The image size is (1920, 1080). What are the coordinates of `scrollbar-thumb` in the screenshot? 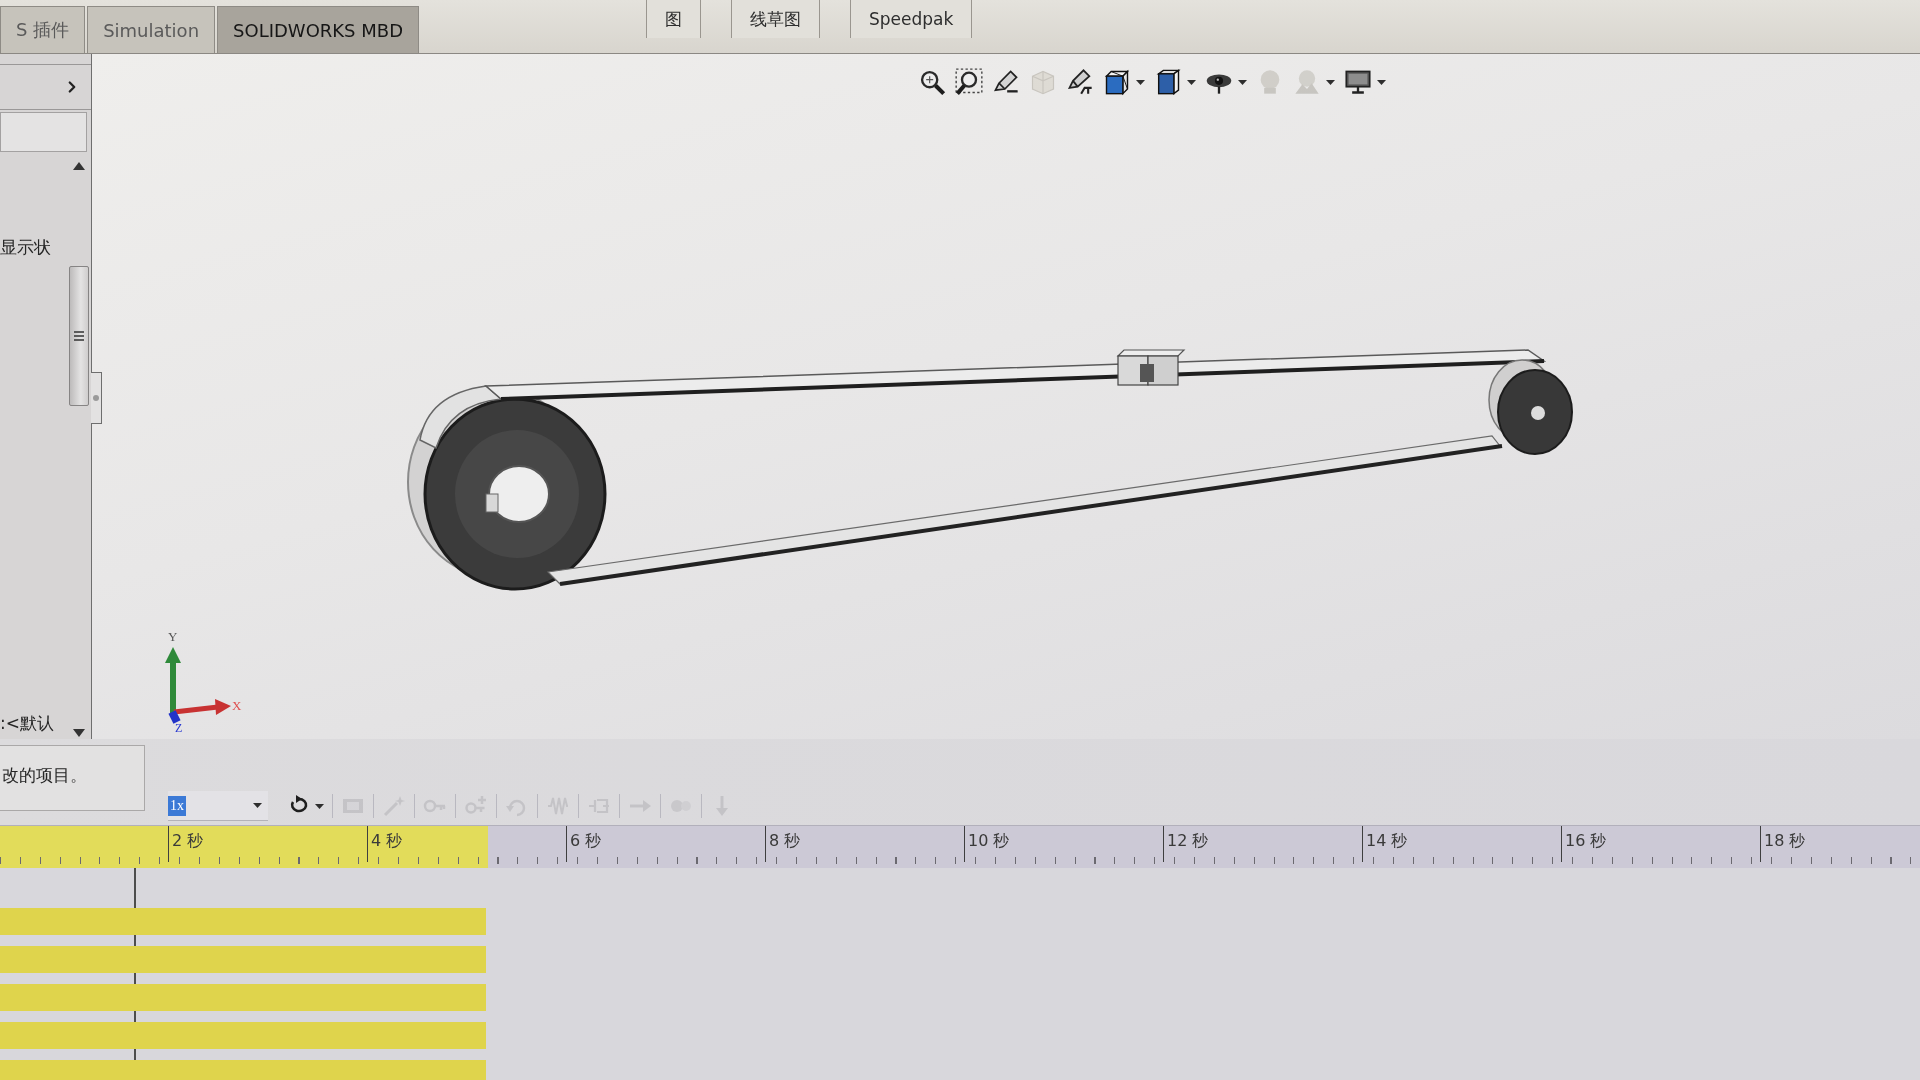 It's located at (79, 336).